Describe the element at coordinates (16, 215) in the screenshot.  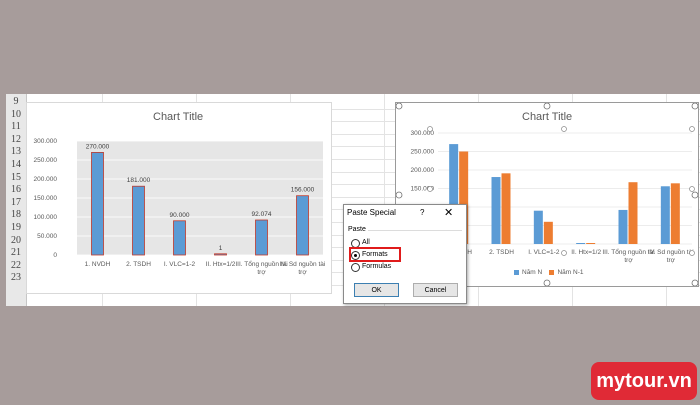
I see `row-number-18: 18` at that location.